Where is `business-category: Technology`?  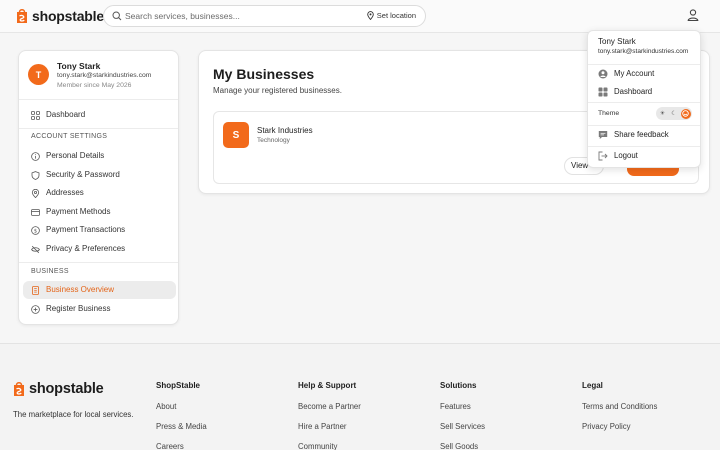 business-category: Technology is located at coordinates (273, 140).